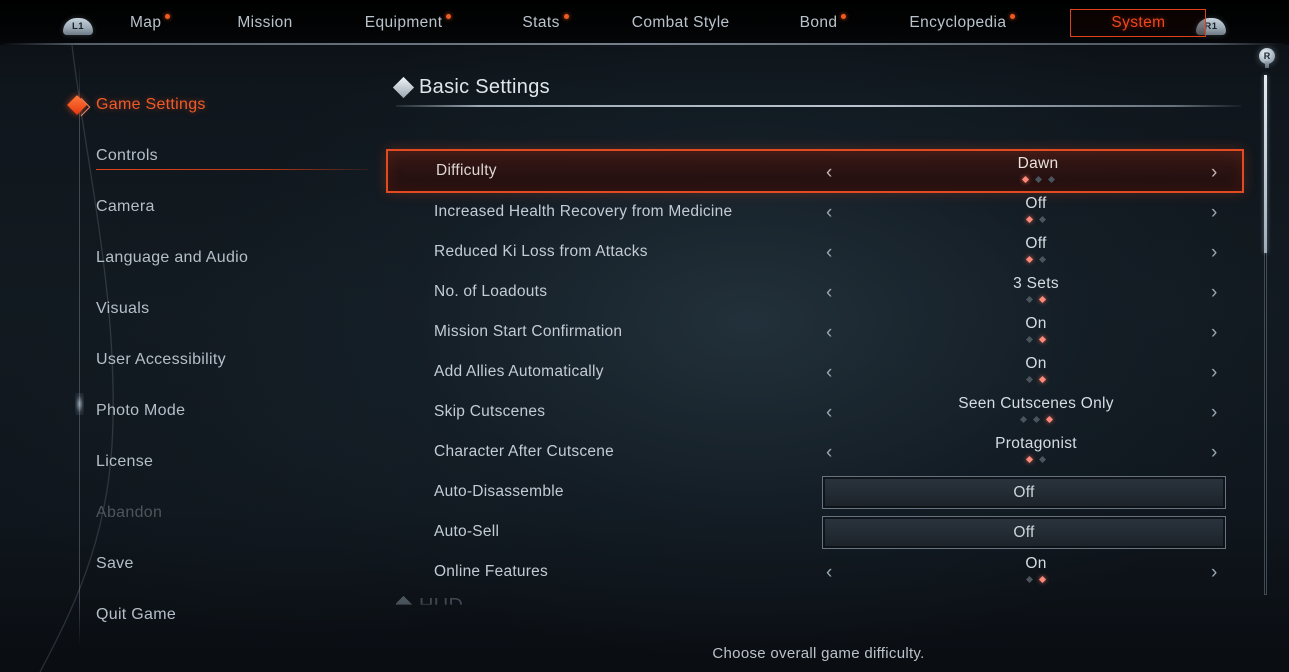 This screenshot has height=672, width=1289. I want to click on setting-row: Online Features ‹ › On, so click(816, 572).